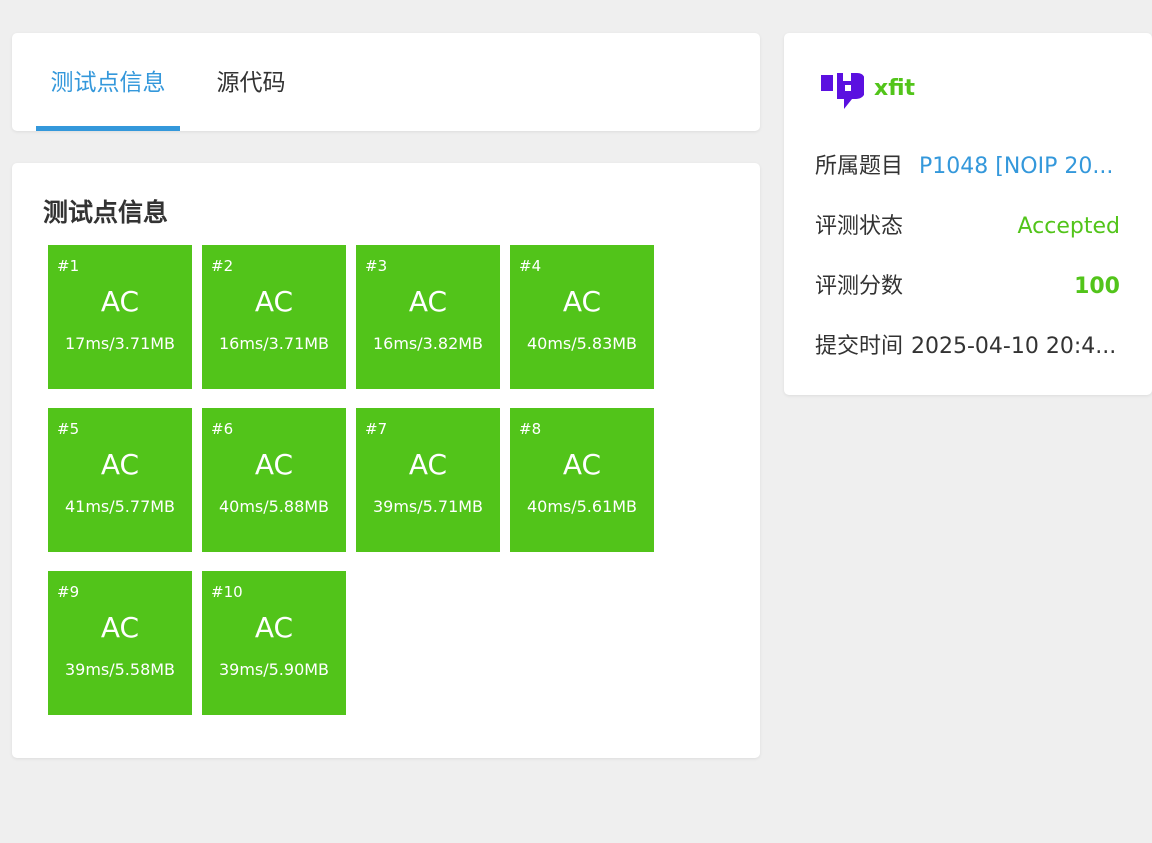  I want to click on tab-source-code-label: 源代码, so click(251, 83).